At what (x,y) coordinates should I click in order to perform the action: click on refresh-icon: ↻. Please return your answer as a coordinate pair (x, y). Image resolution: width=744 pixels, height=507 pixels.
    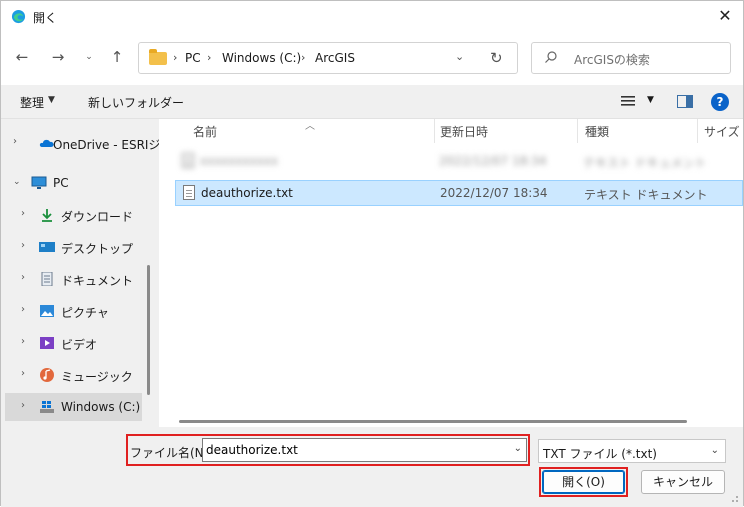
    Looking at the image, I should click on (496, 58).